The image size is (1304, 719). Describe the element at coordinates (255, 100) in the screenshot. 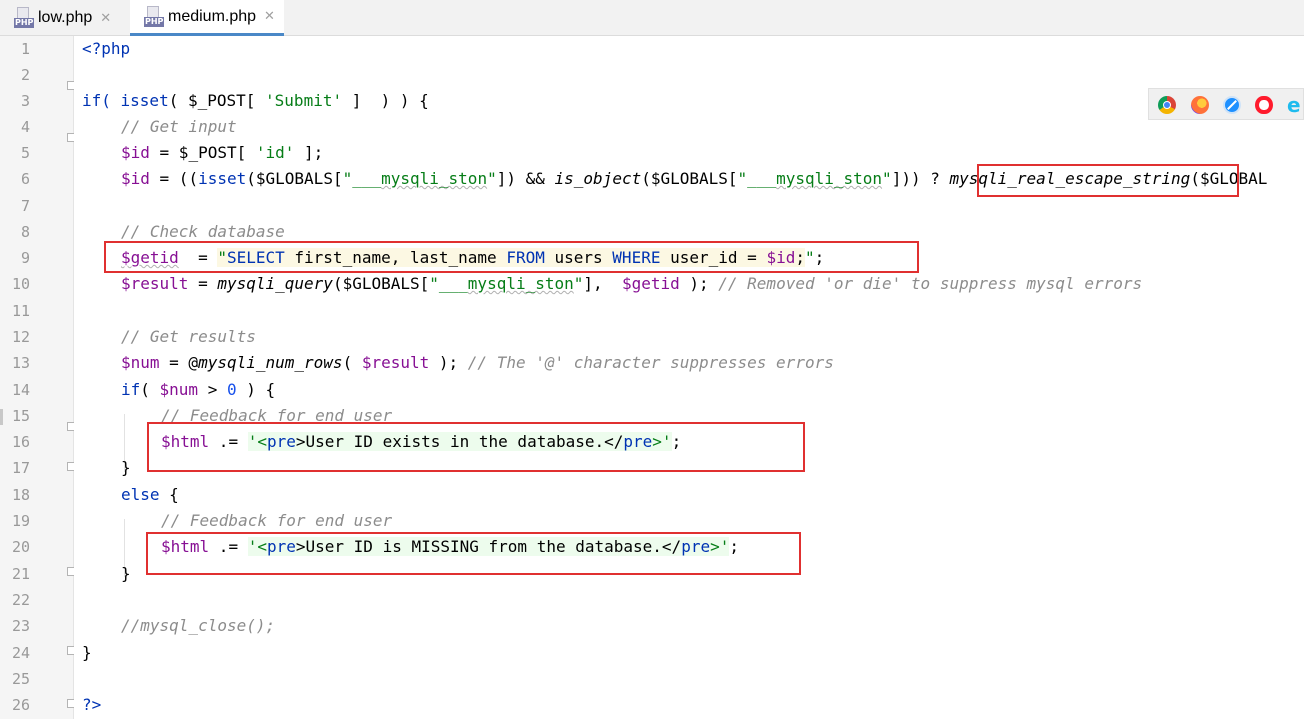

I see `code-text: if( isset( $_POST[ 'Submit' ] ) ) {` at that location.